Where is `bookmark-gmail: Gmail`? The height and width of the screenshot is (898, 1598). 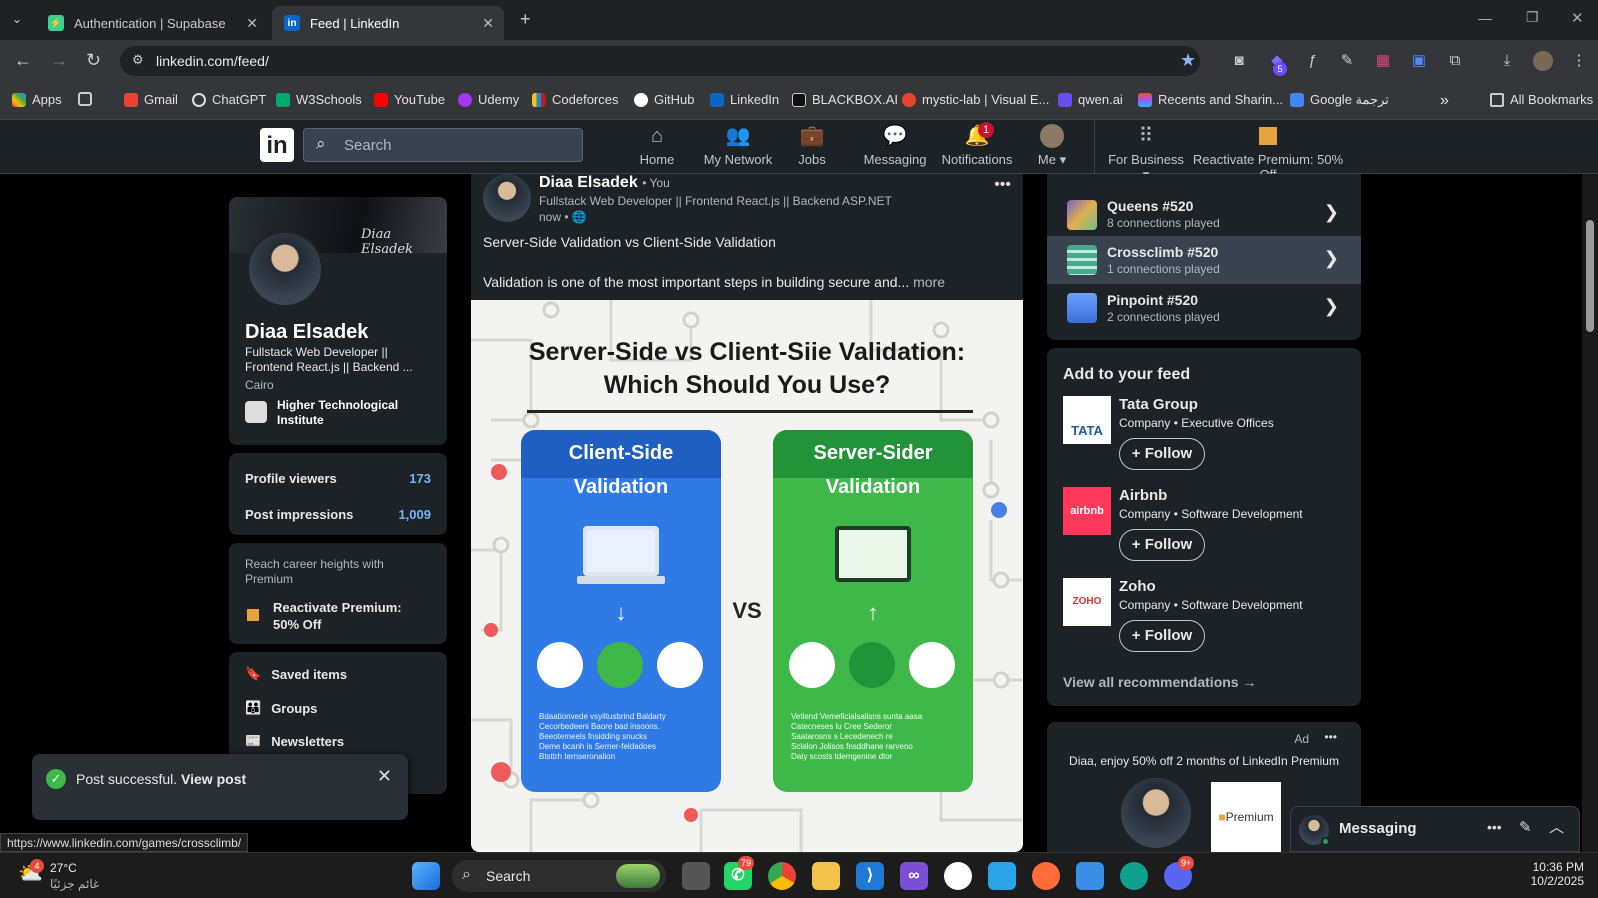
bookmark-gmail: Gmail is located at coordinates (151, 99).